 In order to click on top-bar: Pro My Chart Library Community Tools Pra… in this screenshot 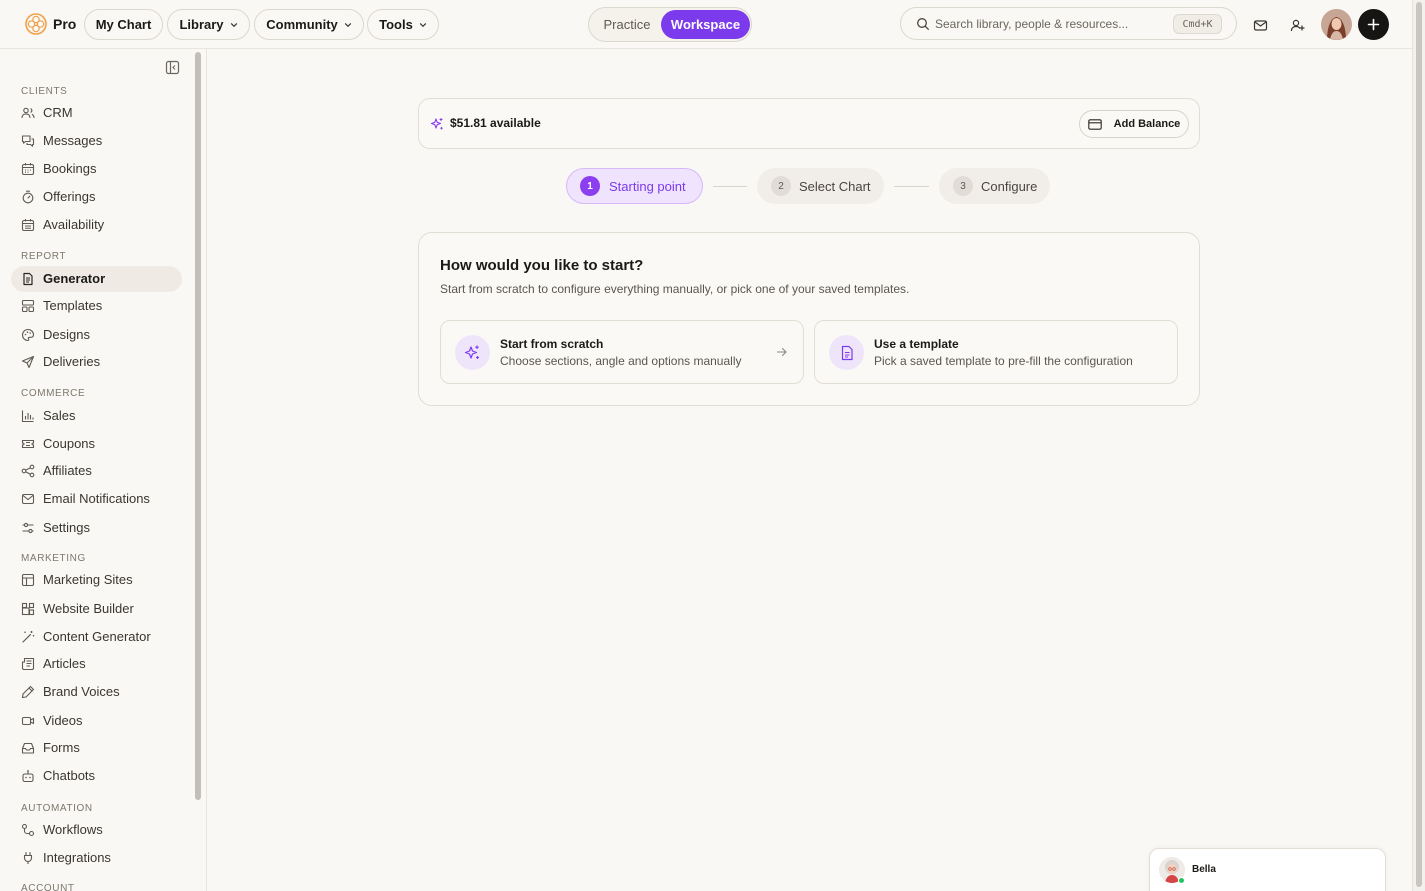, I will do `click(706, 24)`.